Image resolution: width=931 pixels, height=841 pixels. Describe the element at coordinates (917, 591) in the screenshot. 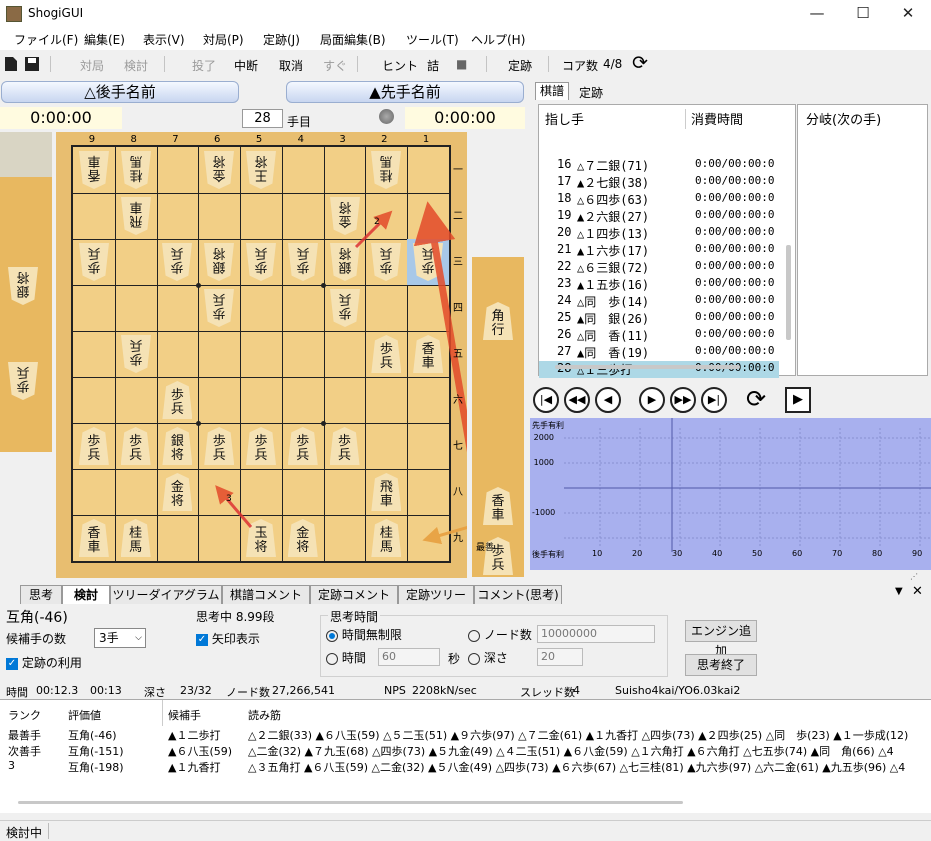

I see `panel-close-icon: ✕` at that location.